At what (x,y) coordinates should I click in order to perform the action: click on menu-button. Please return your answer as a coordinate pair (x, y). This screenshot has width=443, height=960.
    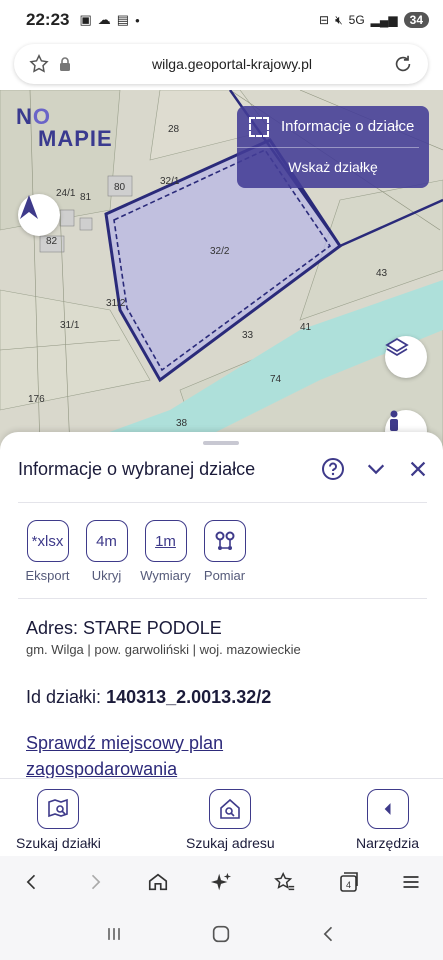
    Looking at the image, I should click on (411, 882).